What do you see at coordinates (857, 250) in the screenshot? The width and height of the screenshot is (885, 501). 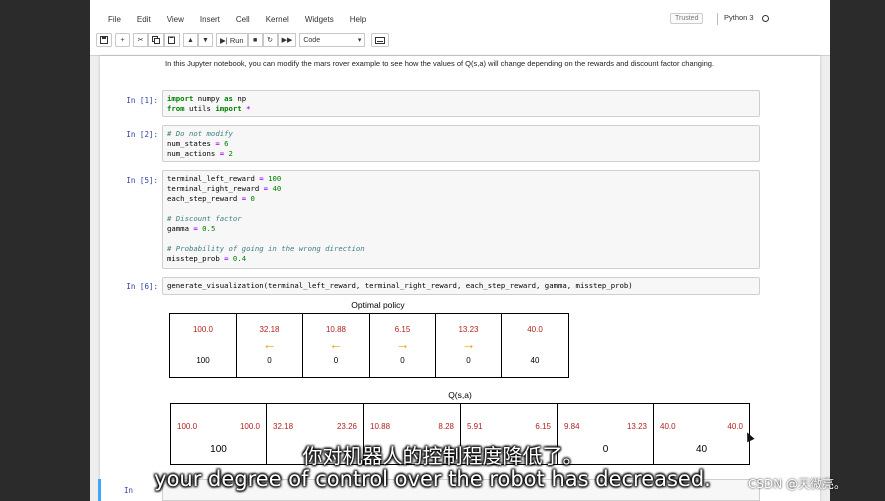 I see `video-frame-right` at bounding box center [857, 250].